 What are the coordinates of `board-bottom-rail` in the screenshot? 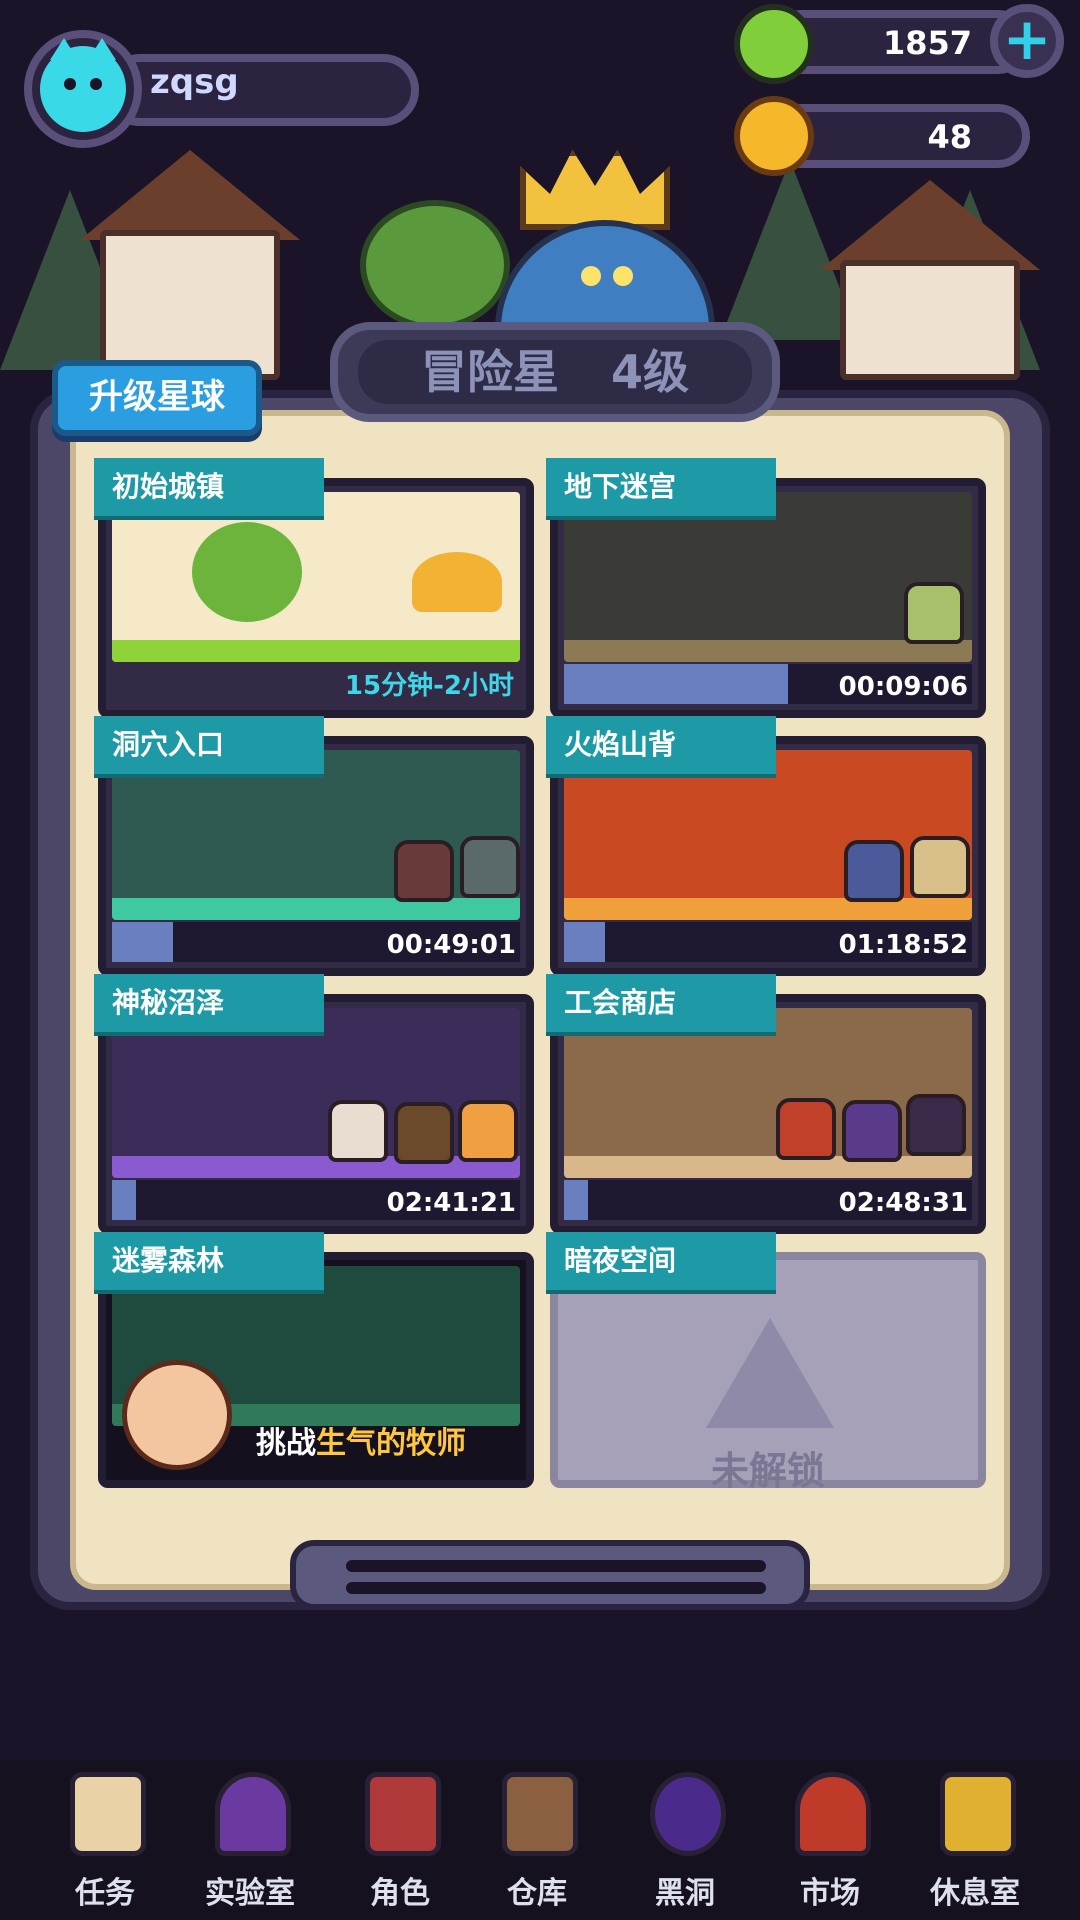 It's located at (550, 1575).